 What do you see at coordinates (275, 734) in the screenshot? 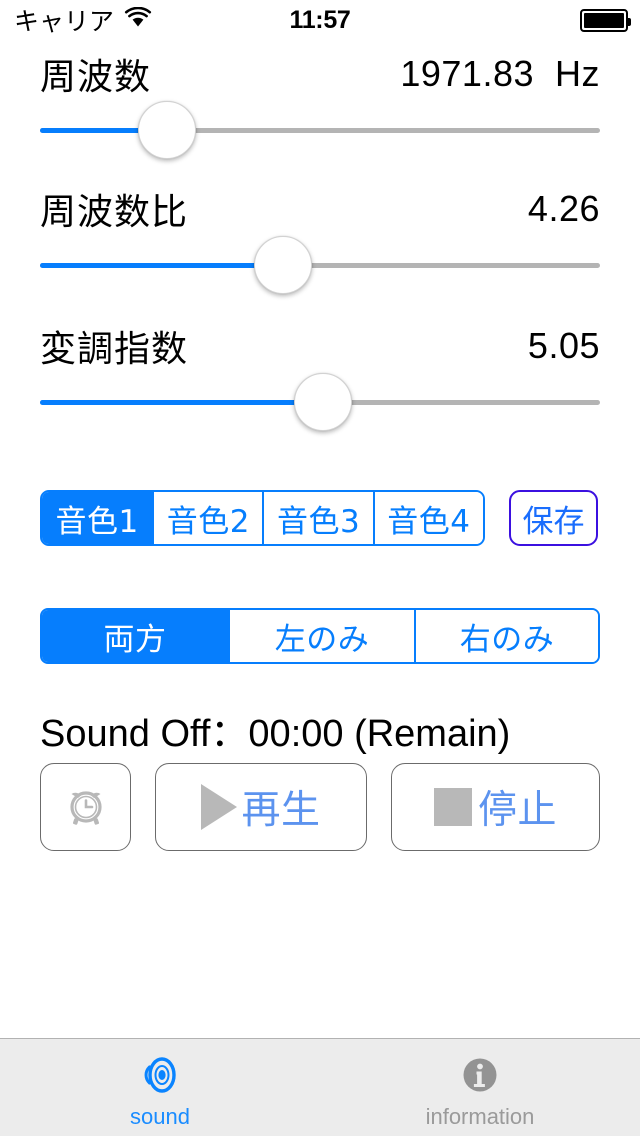
I see `sound-off-status-label: Sound Off：00:00 (Remain)` at bounding box center [275, 734].